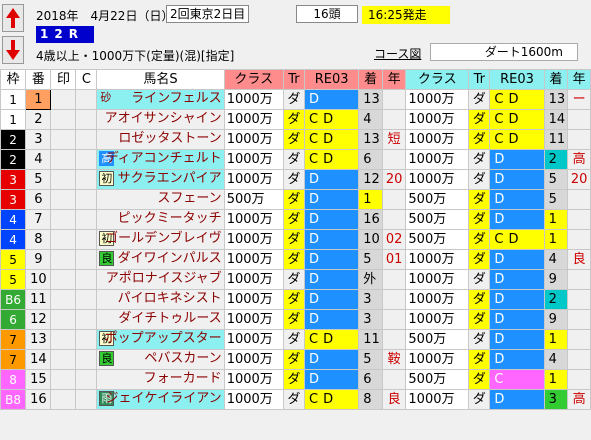 Image resolution: width=591 pixels, height=440 pixels. I want to click on horse-name-cell: パイロキネシスト, so click(160, 299).